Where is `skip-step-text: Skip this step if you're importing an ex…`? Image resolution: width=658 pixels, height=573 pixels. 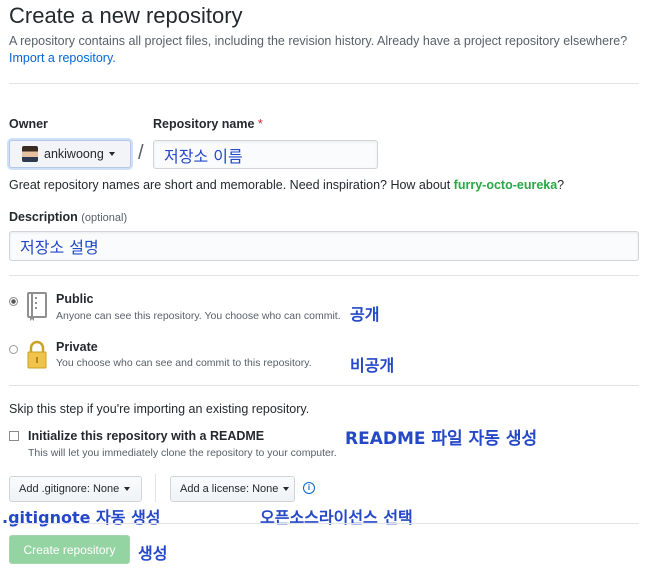 skip-step-text: Skip this step if you're importing an ex… is located at coordinates (159, 409).